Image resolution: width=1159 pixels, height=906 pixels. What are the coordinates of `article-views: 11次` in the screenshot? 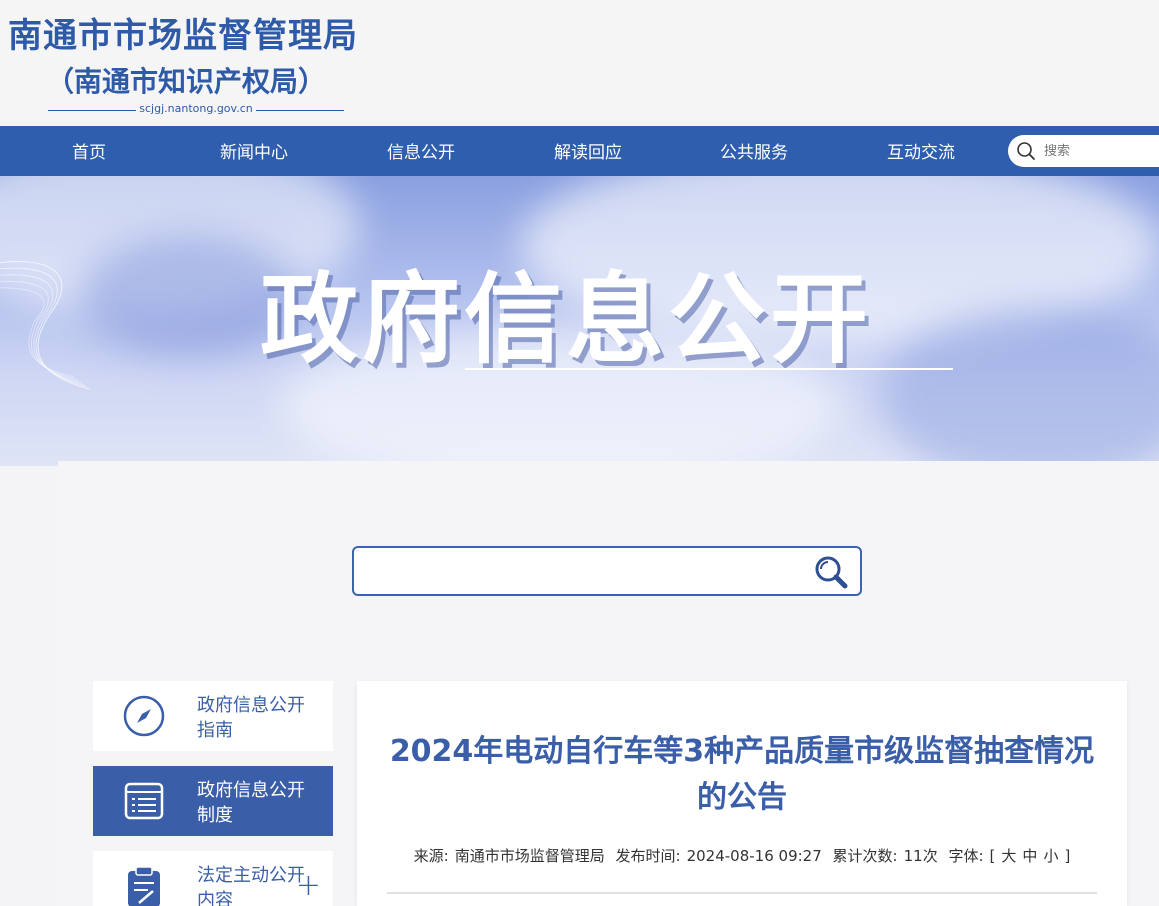 It's located at (920, 856).